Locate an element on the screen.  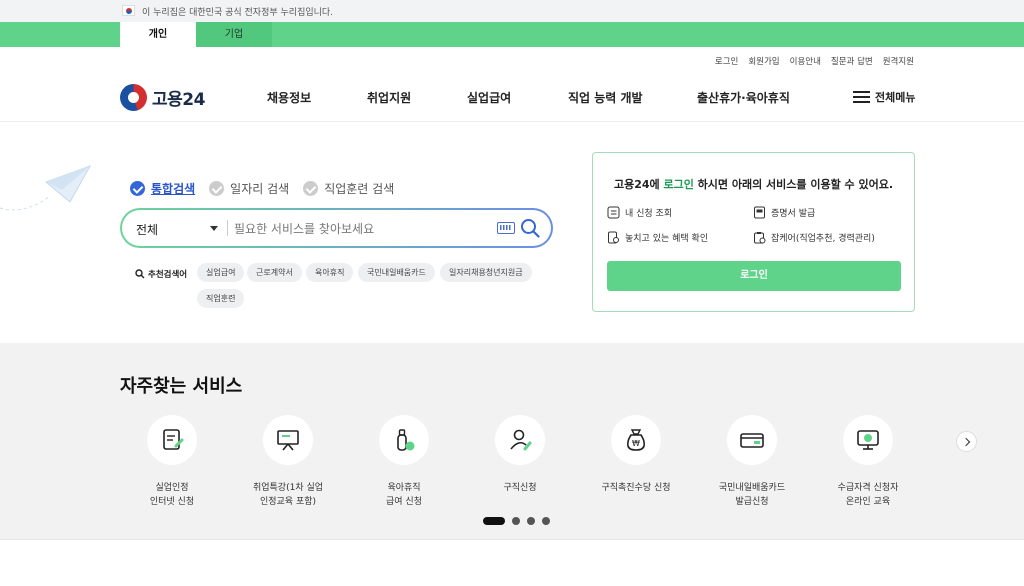
search-type-tabs: 통합검색 일자리 검색 직업훈련 검색 is located at coordinates (262, 188).